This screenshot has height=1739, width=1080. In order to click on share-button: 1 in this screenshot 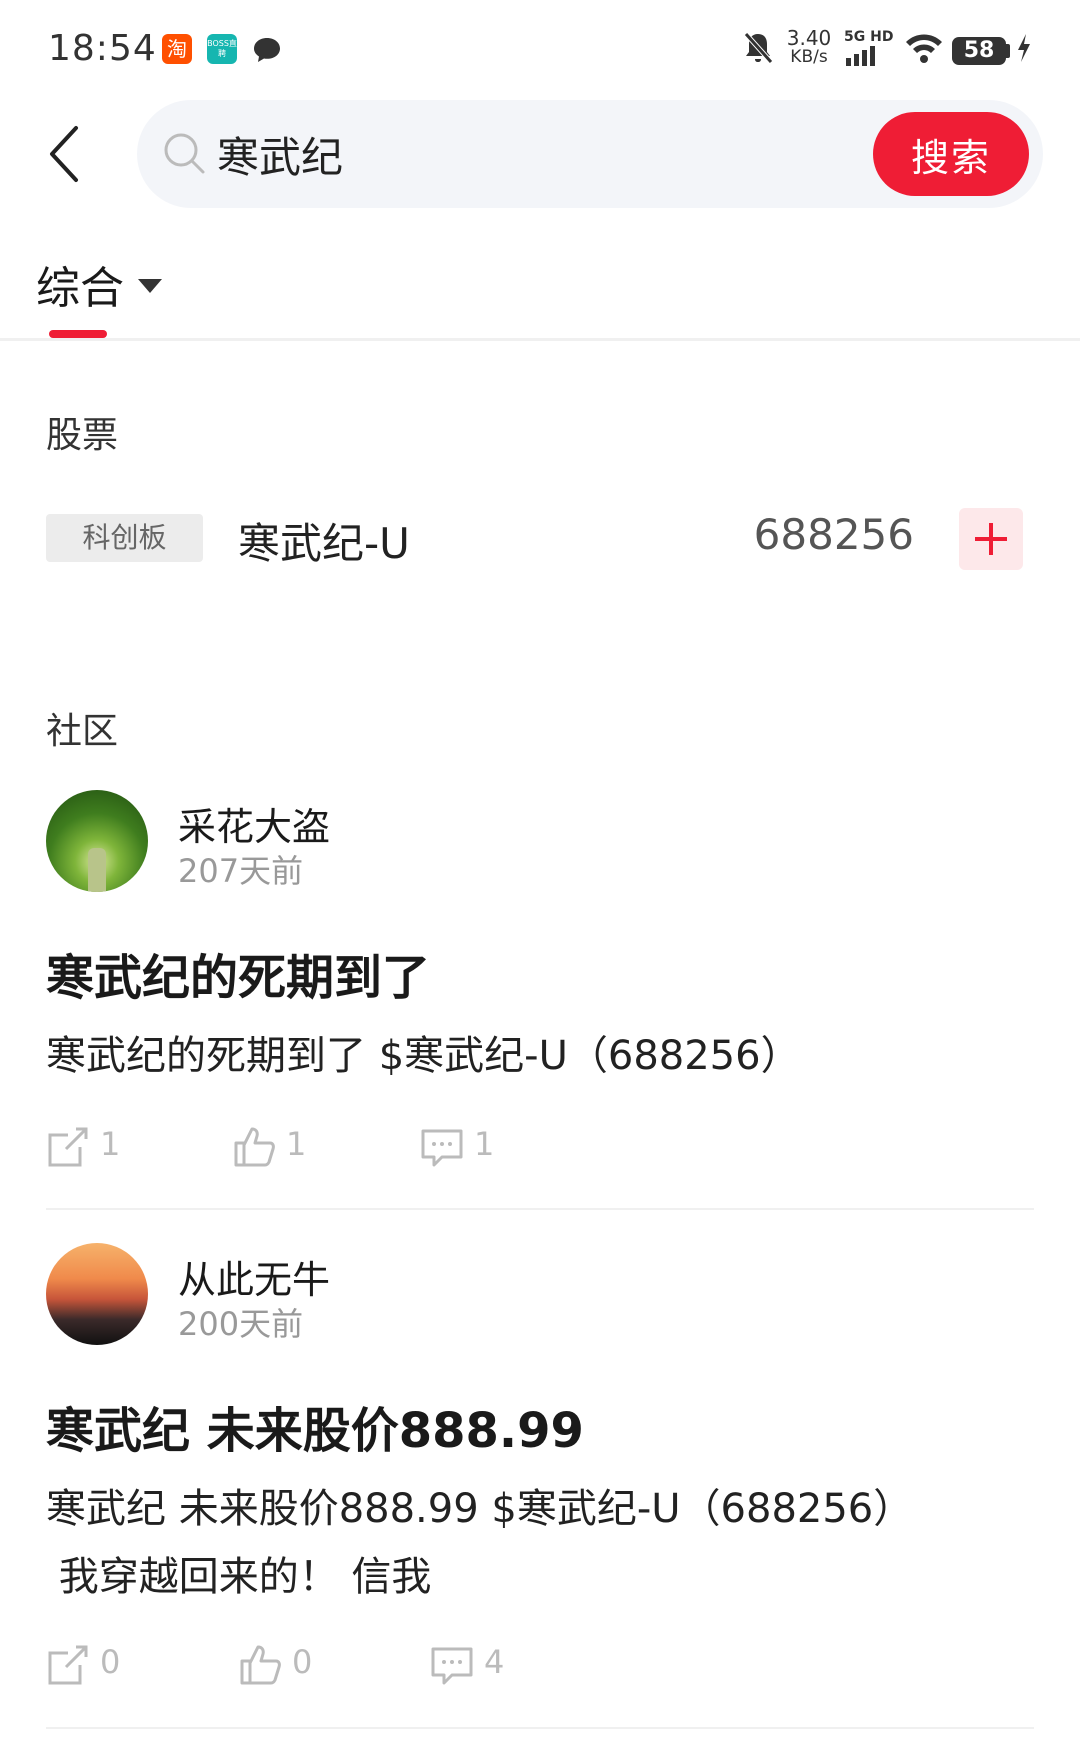, I will do `click(83, 1149)`.